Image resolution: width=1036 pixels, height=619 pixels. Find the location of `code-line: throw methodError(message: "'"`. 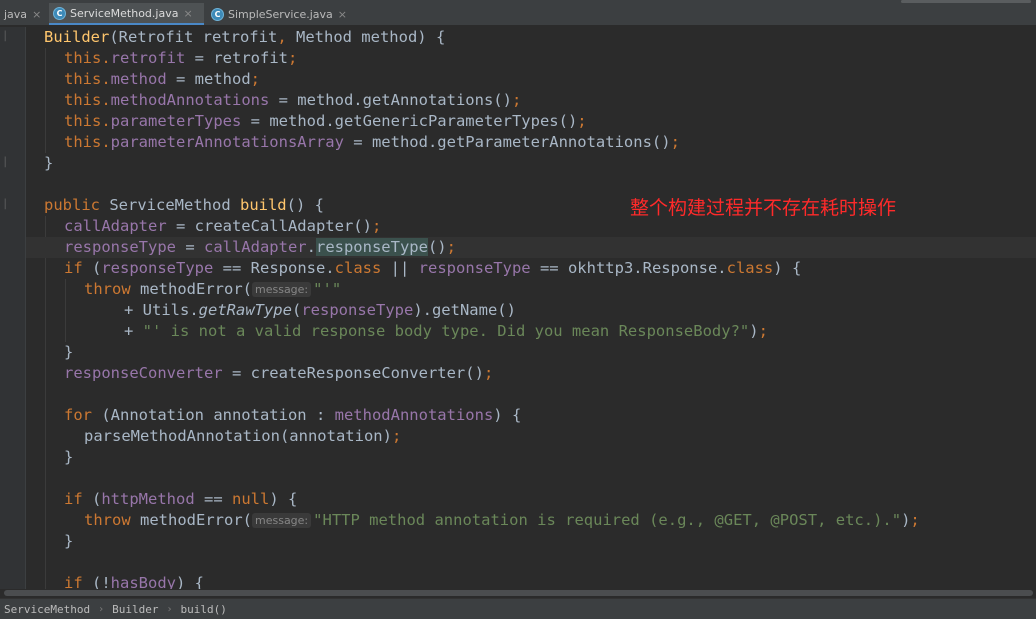

code-line: throw methodError(message: "'" is located at coordinates (213, 289).